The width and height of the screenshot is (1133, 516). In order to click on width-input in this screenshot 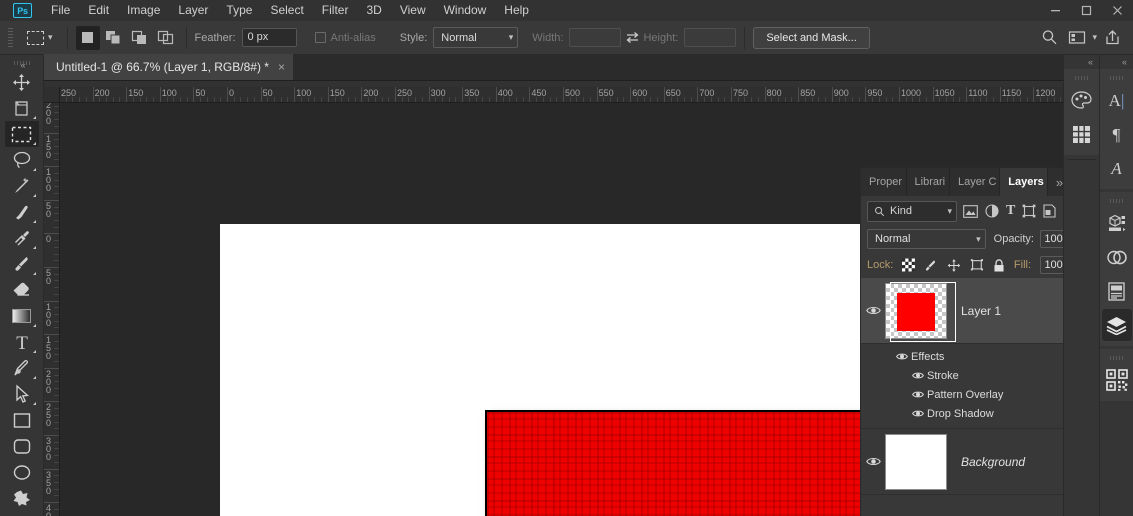, I will do `click(595, 37)`.